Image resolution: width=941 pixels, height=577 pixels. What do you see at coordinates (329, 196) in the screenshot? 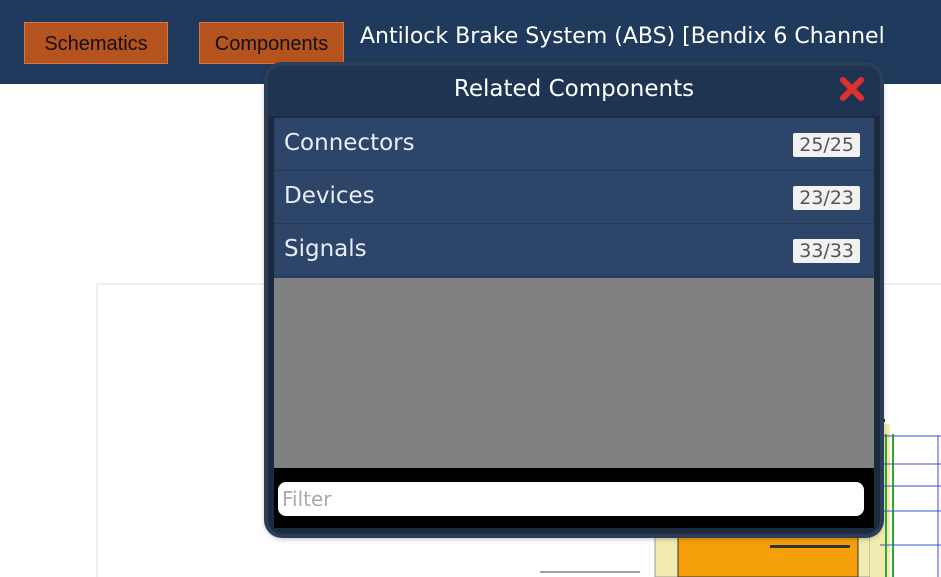
I see `list-item-label: Devices` at bounding box center [329, 196].